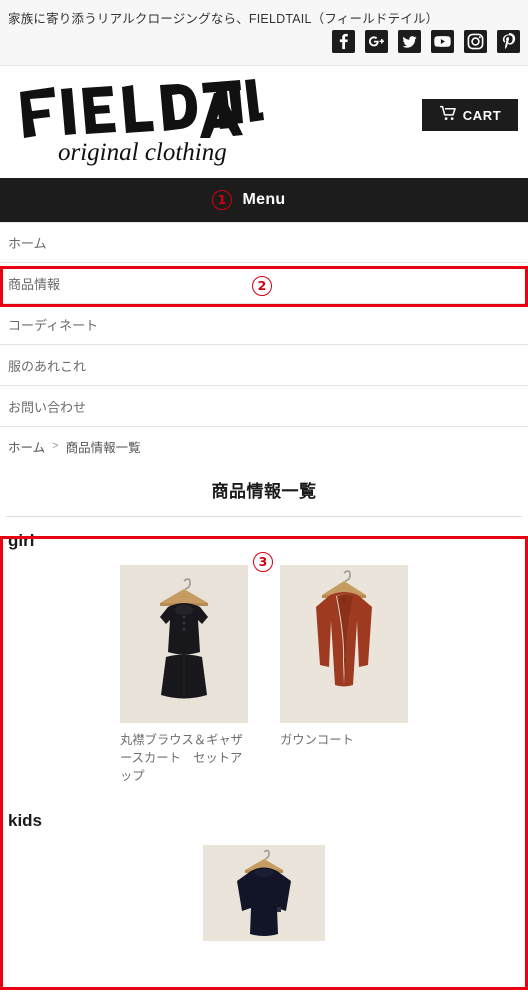 This screenshot has width=528, height=1000. What do you see at coordinates (448, 115) in the screenshot?
I see `shopping-cart-icon` at bounding box center [448, 115].